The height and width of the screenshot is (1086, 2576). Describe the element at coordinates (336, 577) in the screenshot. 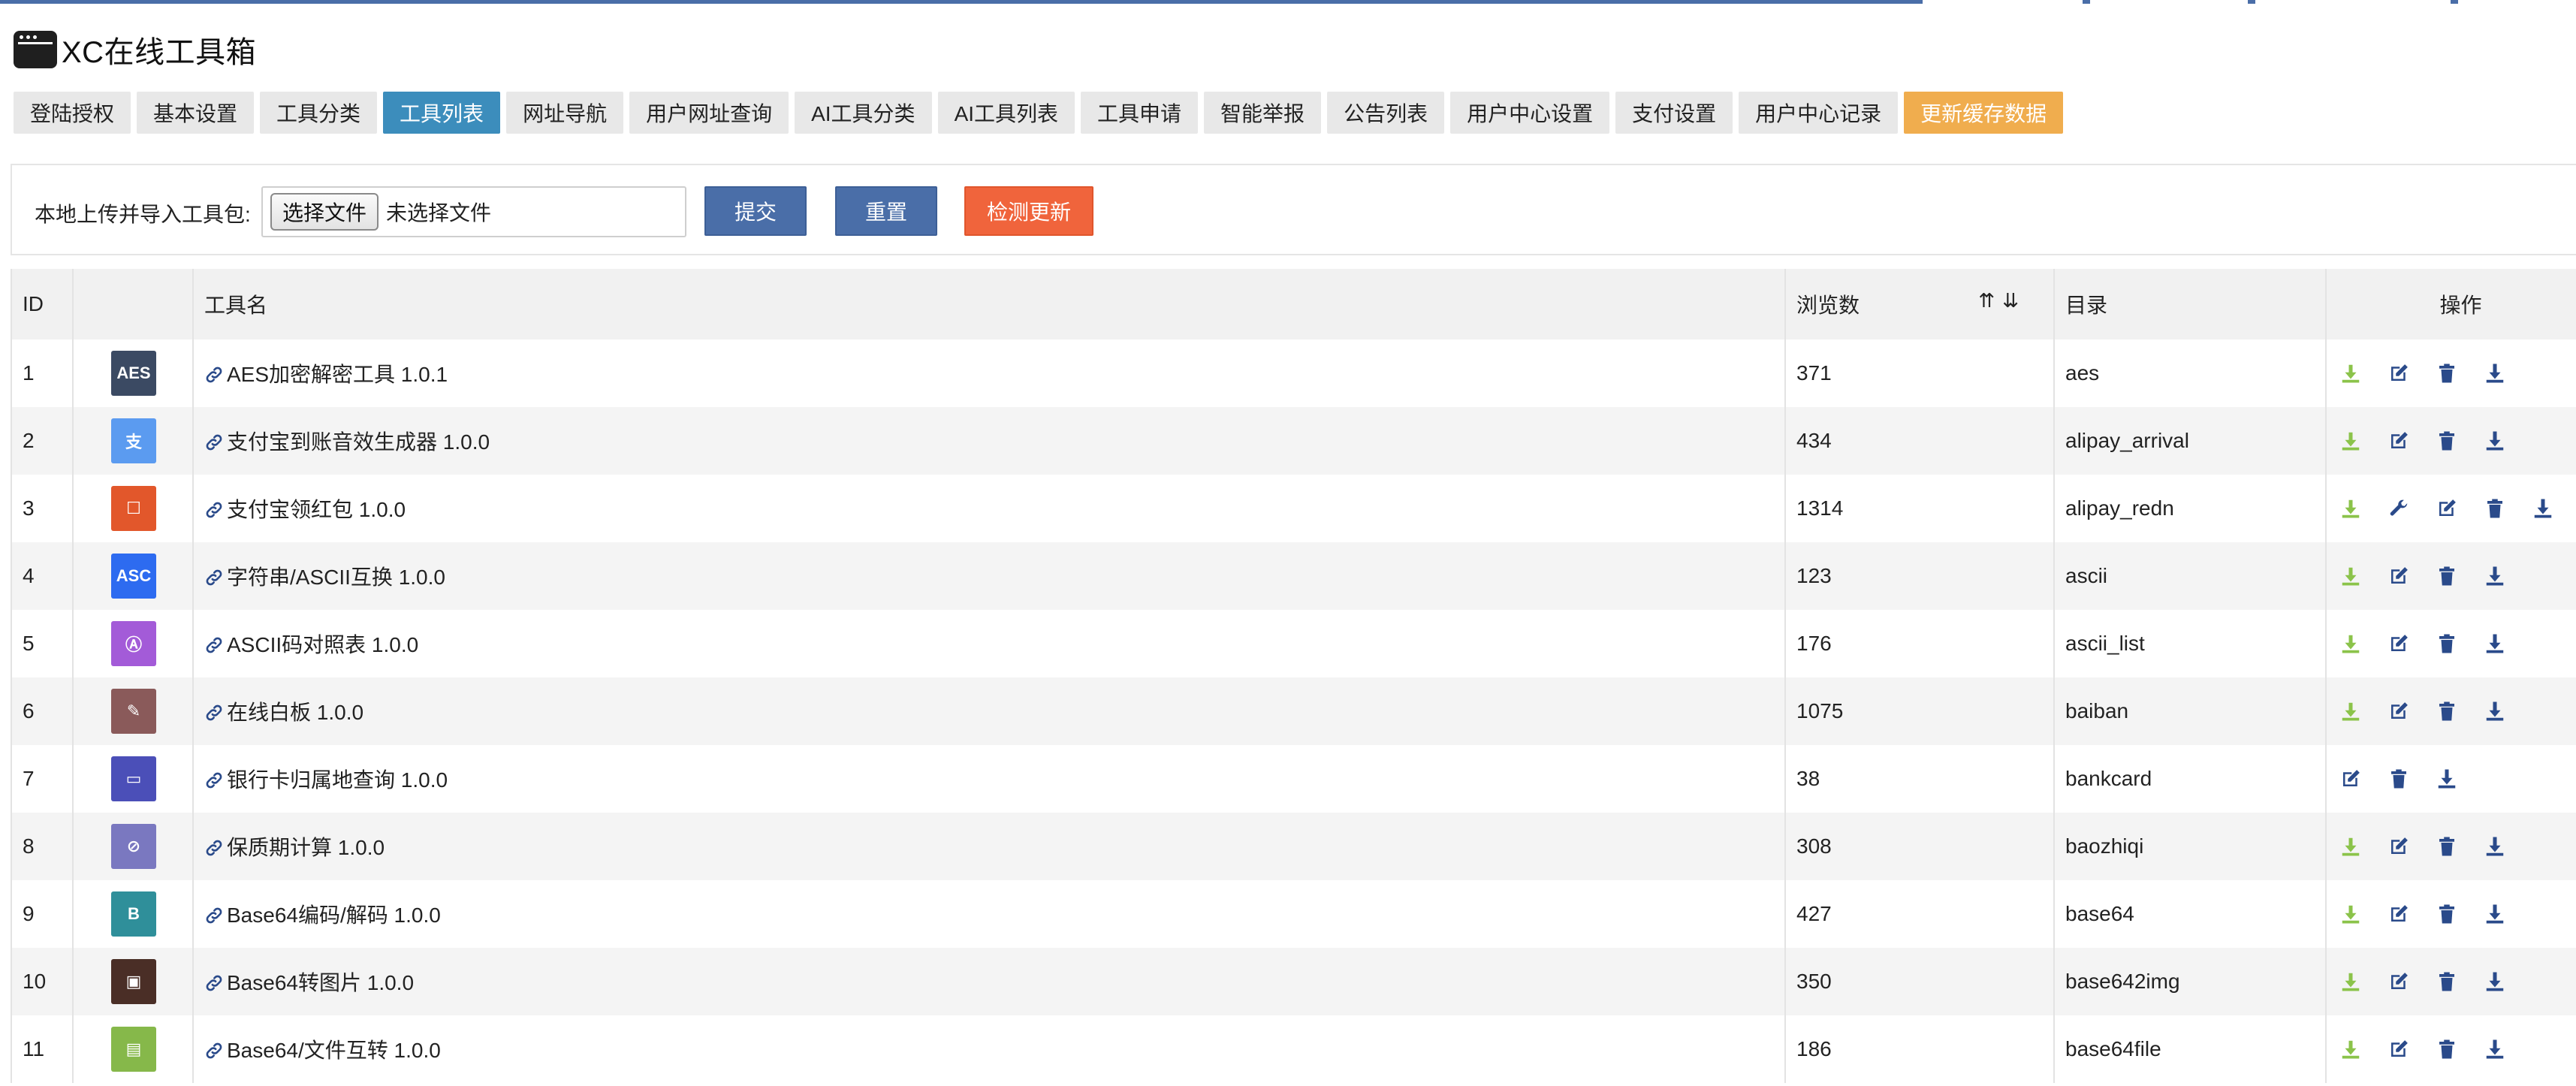

I see `tool-name: 字符串/ASCII互换 1.0.0` at that location.